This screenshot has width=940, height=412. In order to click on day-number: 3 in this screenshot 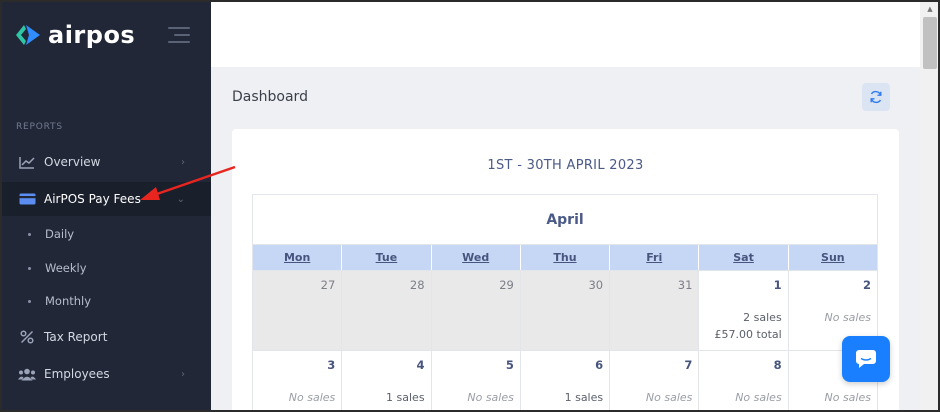, I will do `click(331, 365)`.